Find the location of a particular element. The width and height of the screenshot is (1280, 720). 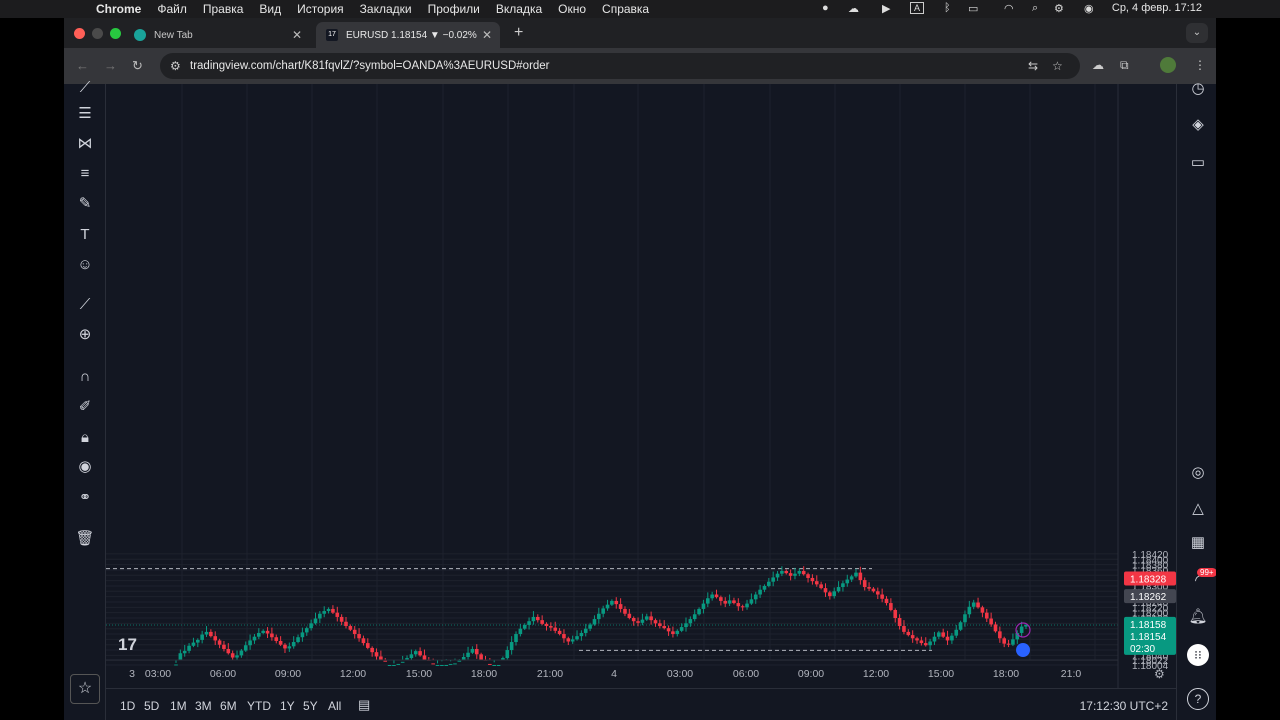

layers-icon: ◈ is located at coordinates (1198, 125).